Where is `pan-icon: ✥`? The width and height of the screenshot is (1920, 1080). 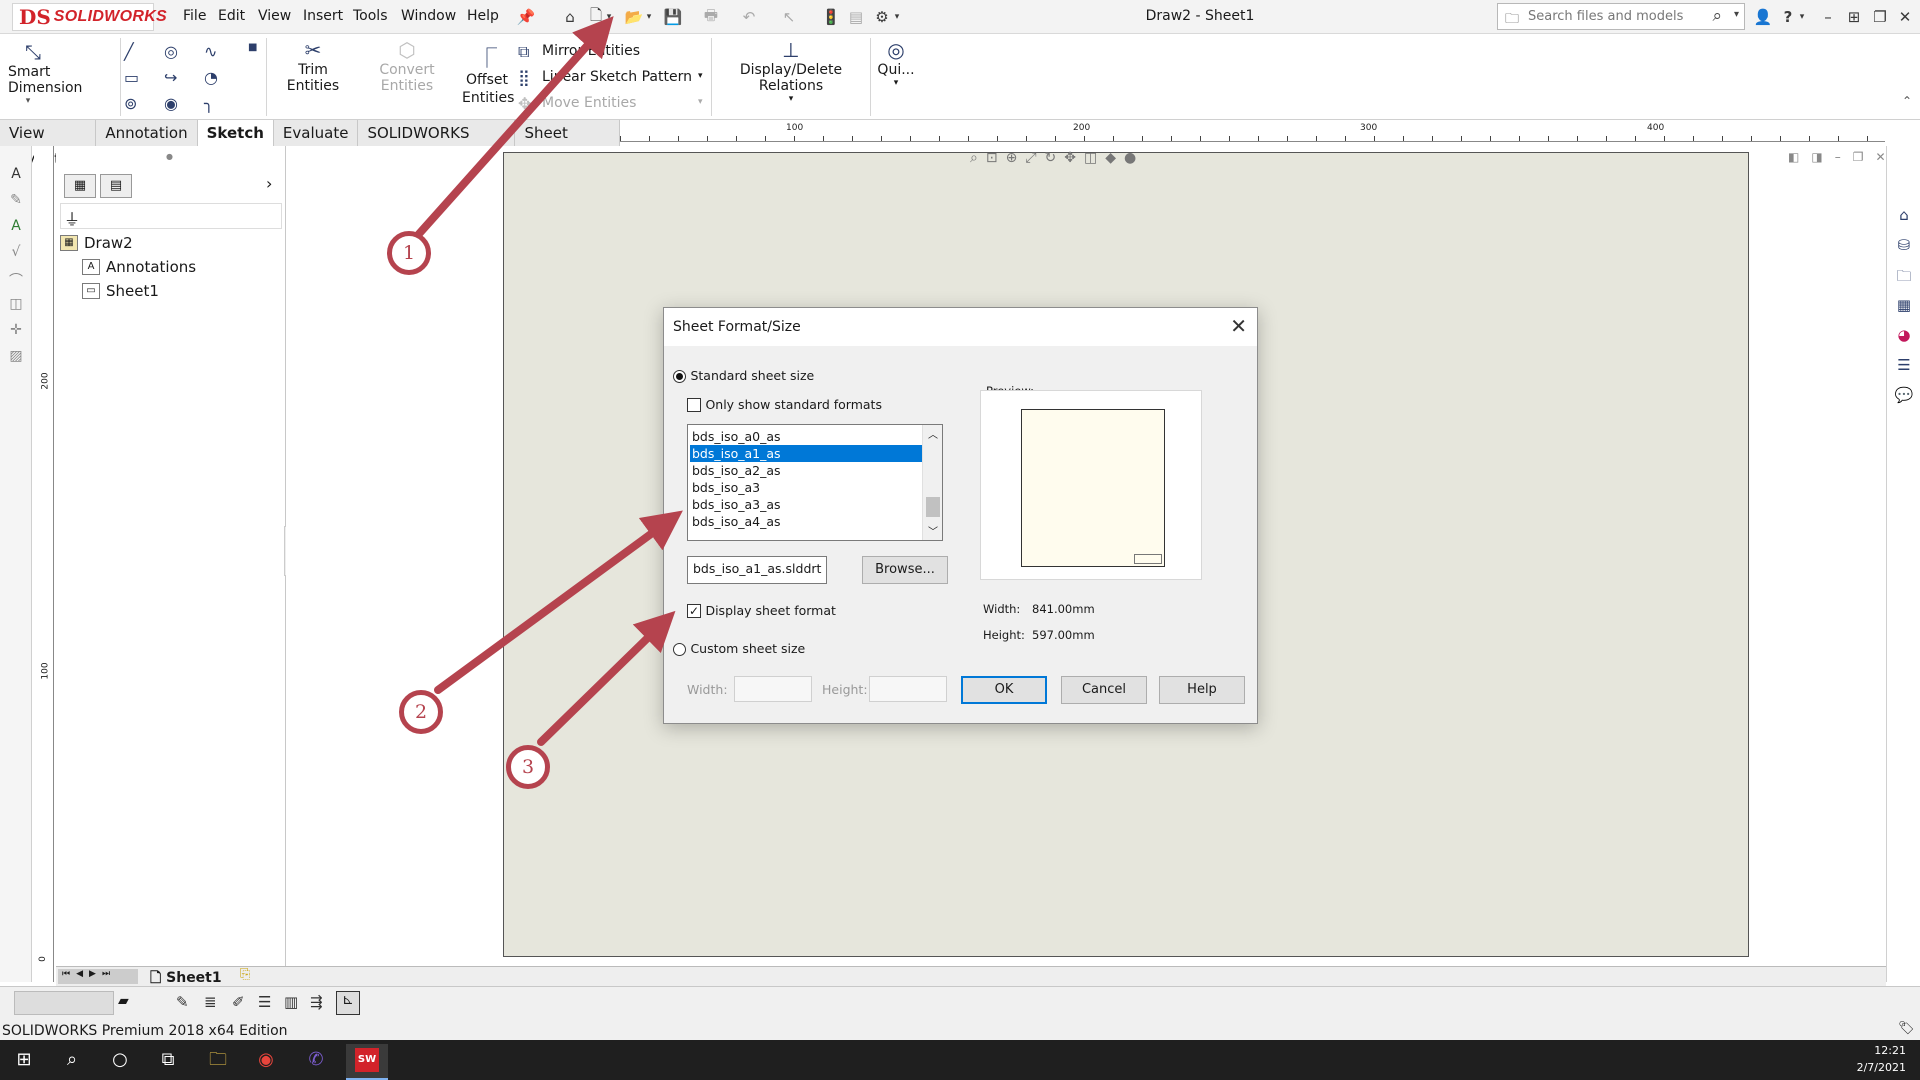 pan-icon: ✥ is located at coordinates (1070, 160).